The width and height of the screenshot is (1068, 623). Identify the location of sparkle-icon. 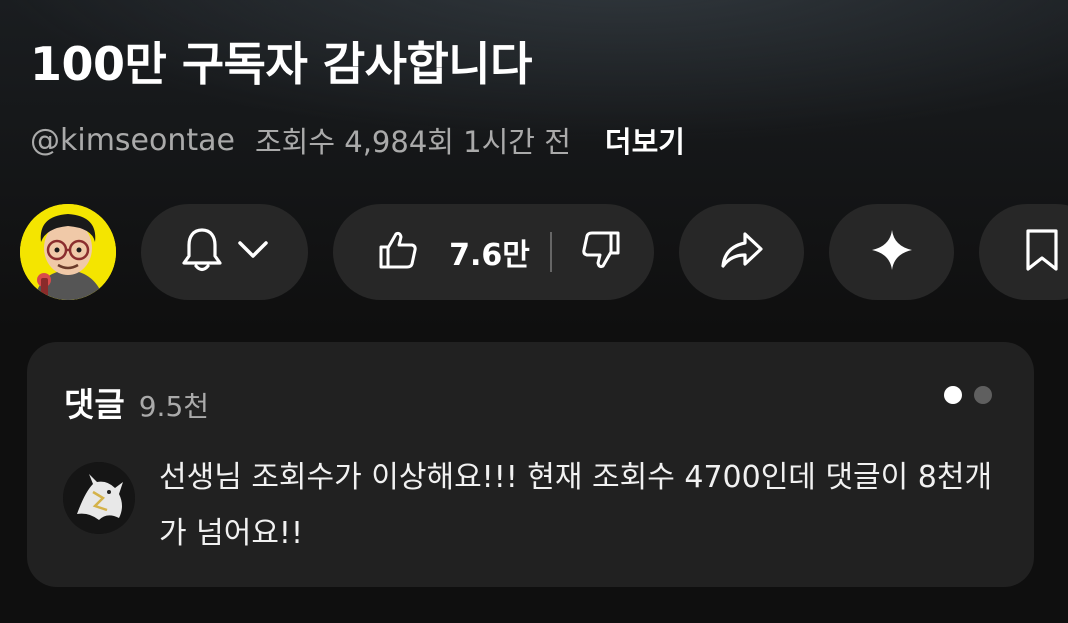
(892, 252).